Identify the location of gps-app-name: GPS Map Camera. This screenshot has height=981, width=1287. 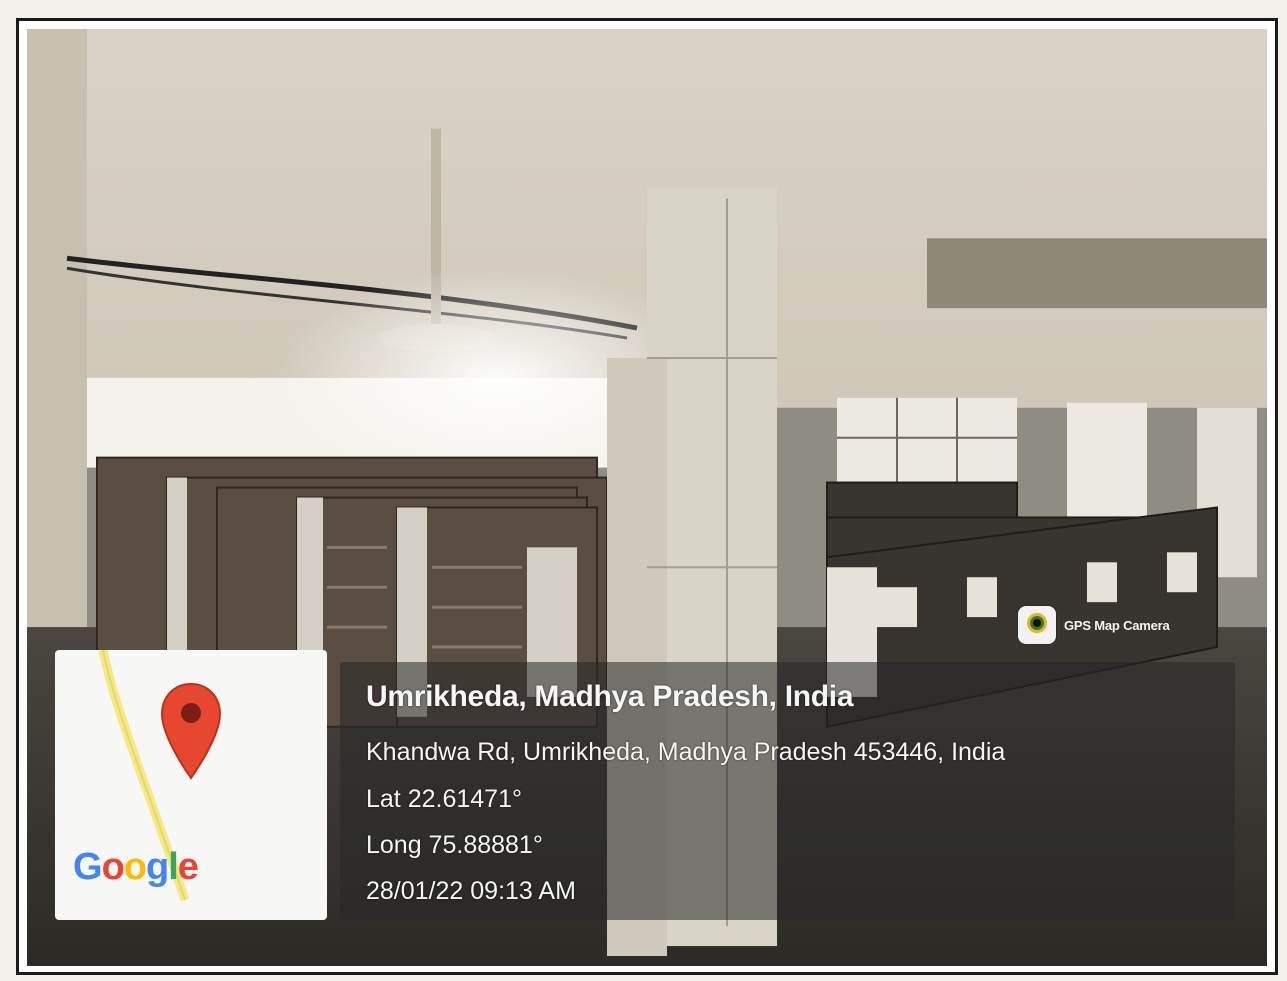
(1117, 625).